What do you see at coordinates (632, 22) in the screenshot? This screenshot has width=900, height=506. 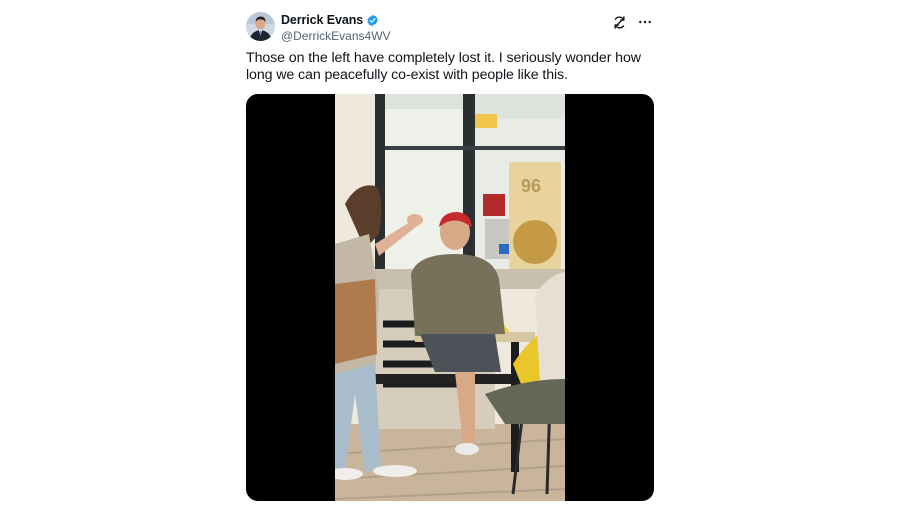 I see `top-actions` at bounding box center [632, 22].